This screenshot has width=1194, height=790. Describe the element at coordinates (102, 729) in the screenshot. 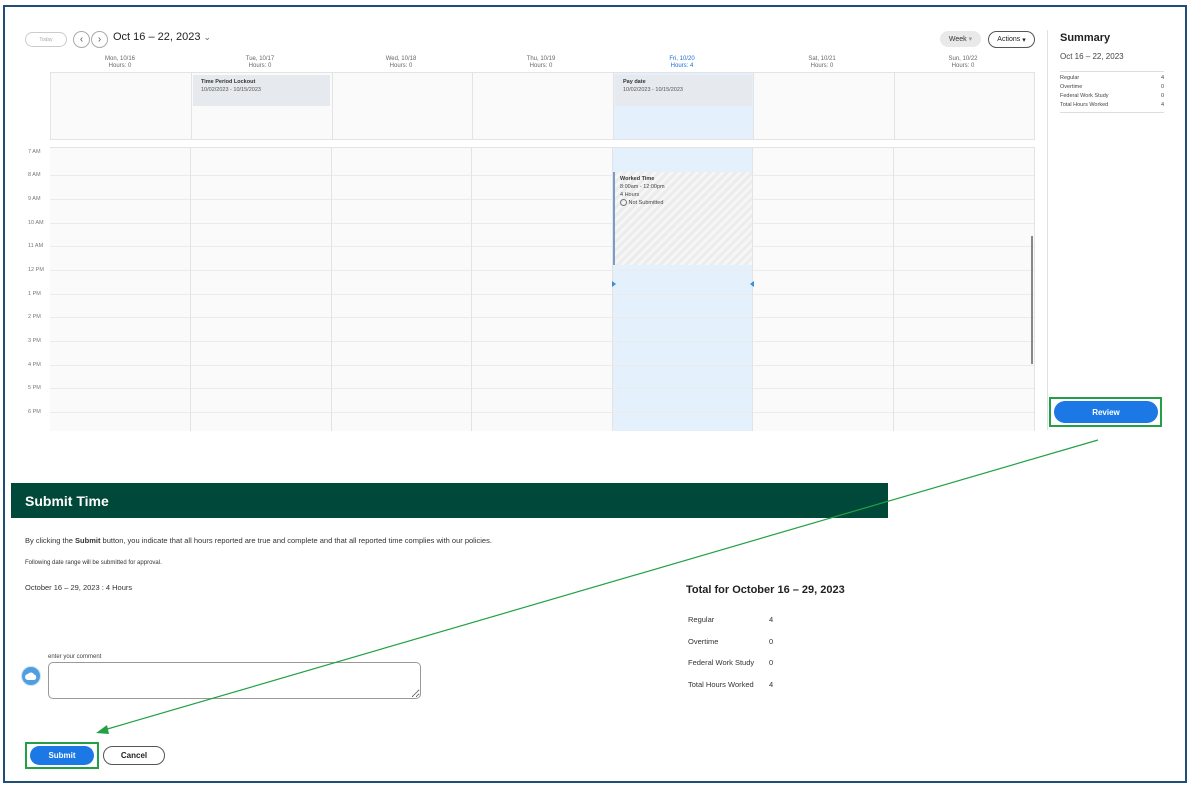

I see `arrow-head-icon` at that location.